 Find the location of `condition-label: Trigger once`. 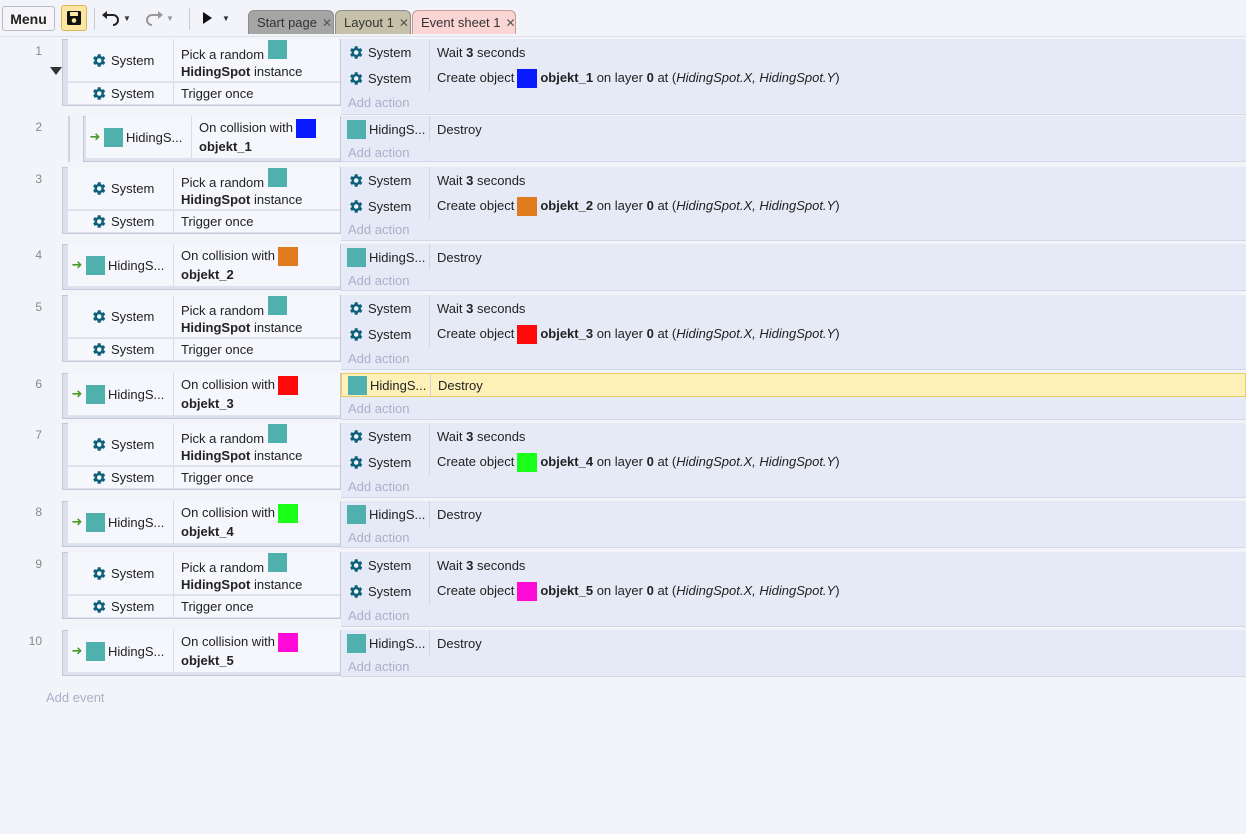

condition-label: Trigger once is located at coordinates (217, 606).